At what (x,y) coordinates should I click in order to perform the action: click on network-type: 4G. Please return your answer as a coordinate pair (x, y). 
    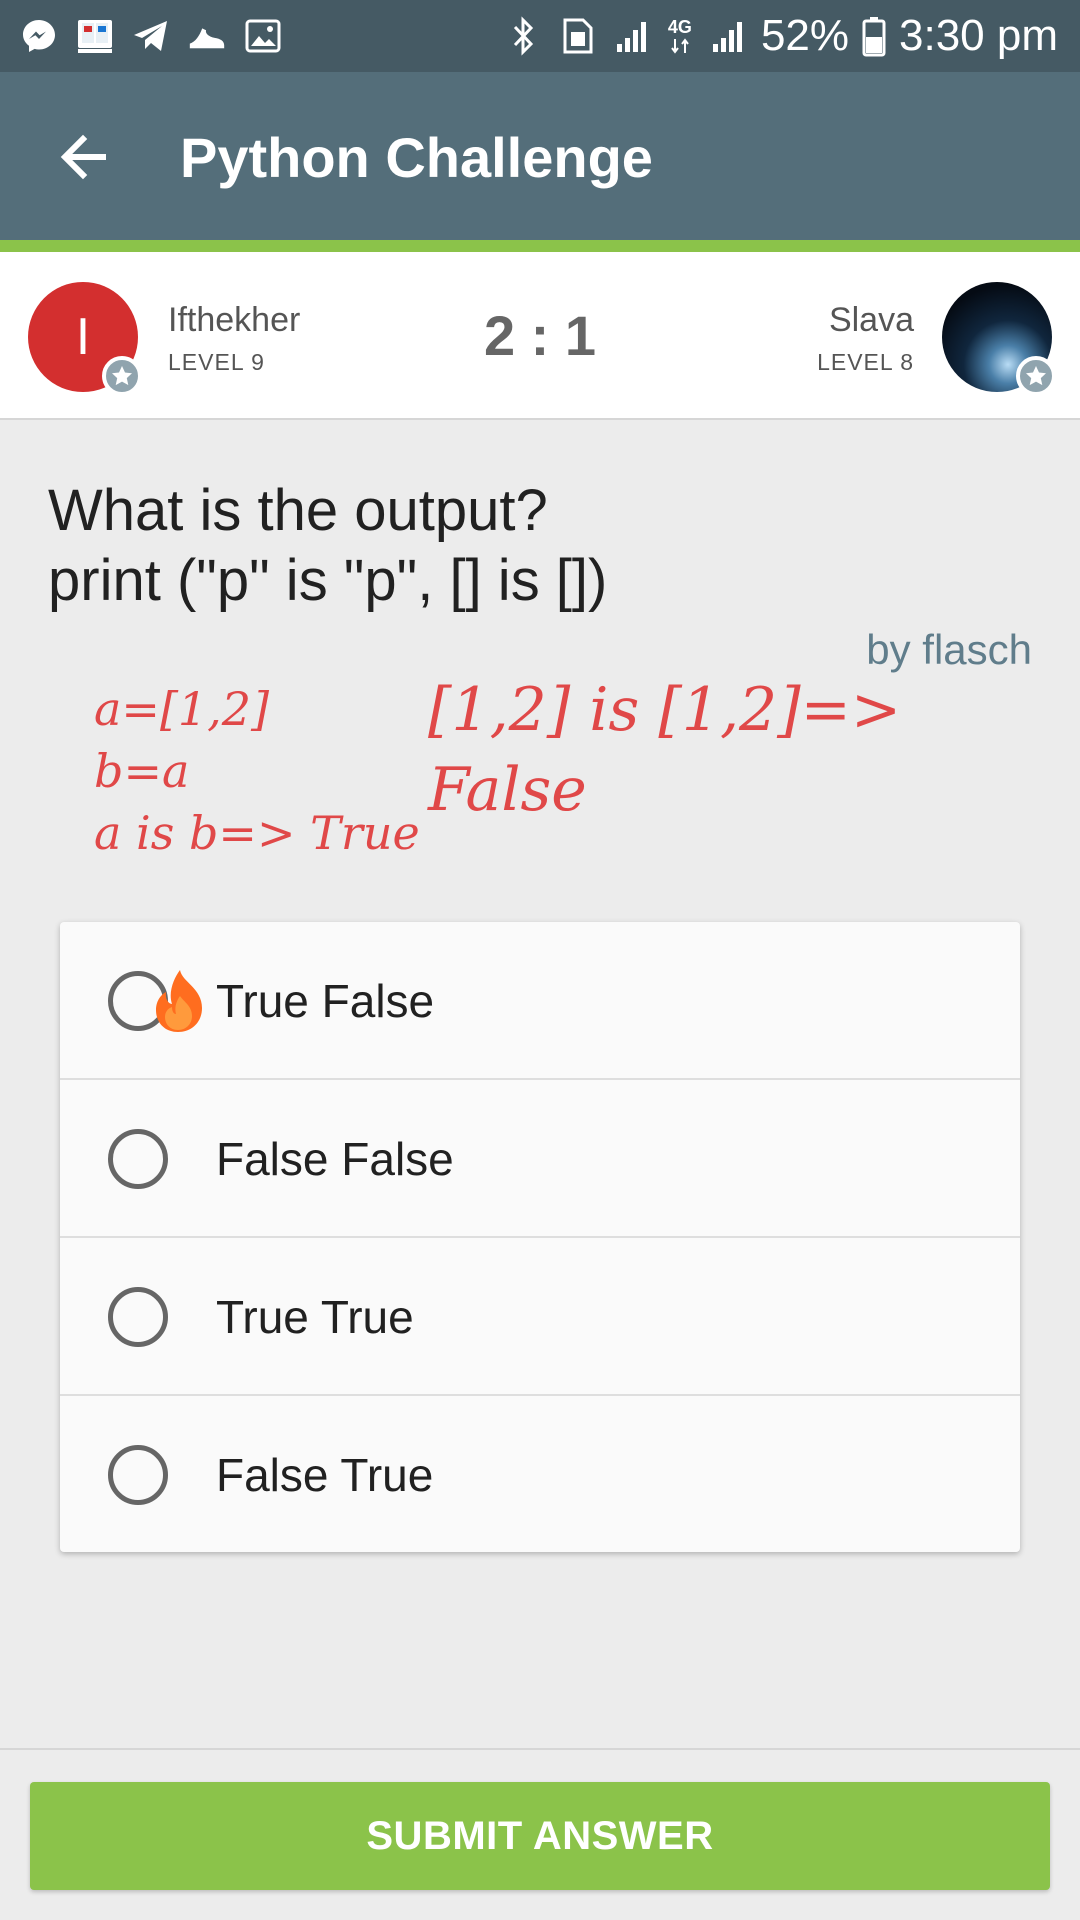
    Looking at the image, I should click on (679, 27).